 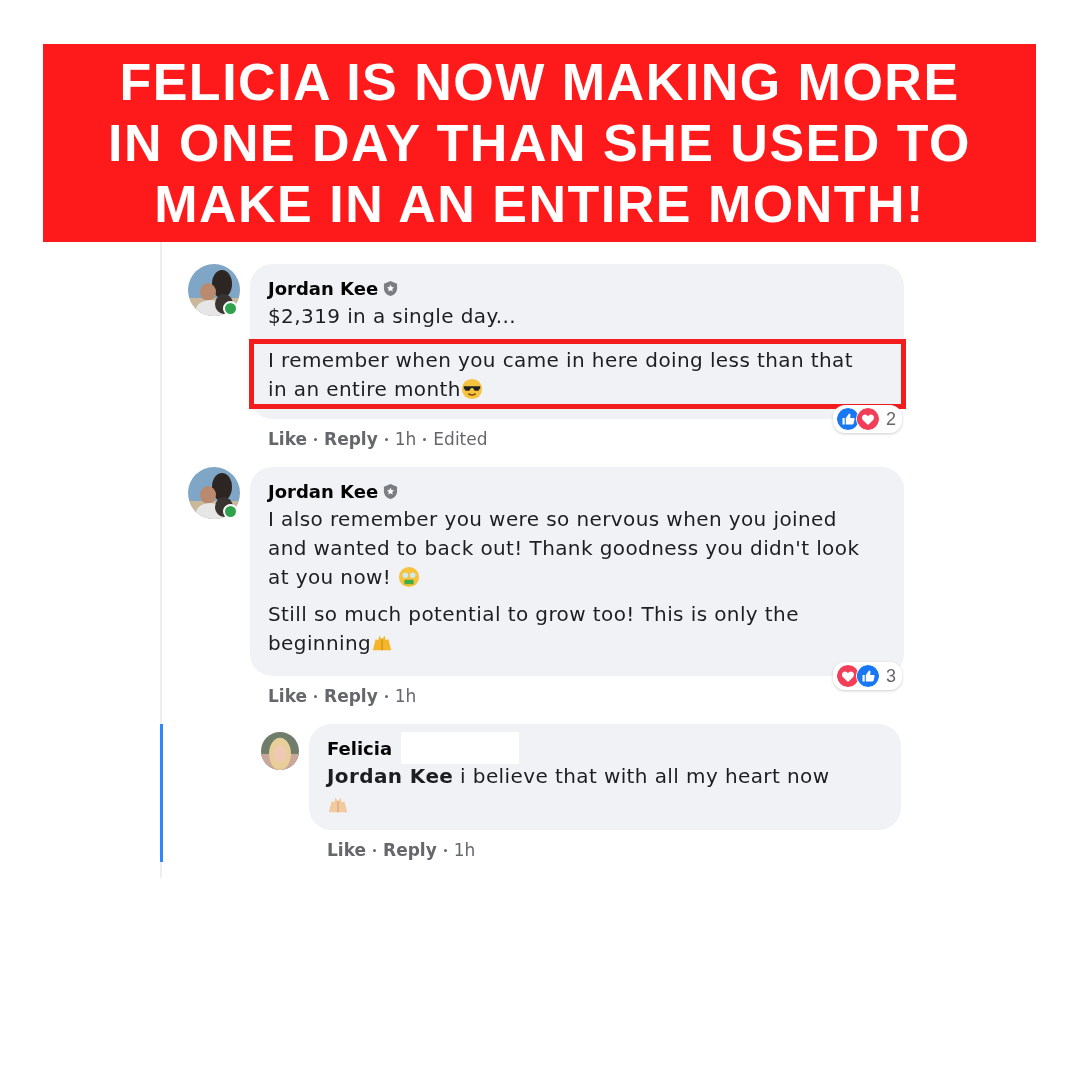 What do you see at coordinates (539, 143) in the screenshot?
I see `headline-text: IN ONE DAY THAN SHE USED TO` at bounding box center [539, 143].